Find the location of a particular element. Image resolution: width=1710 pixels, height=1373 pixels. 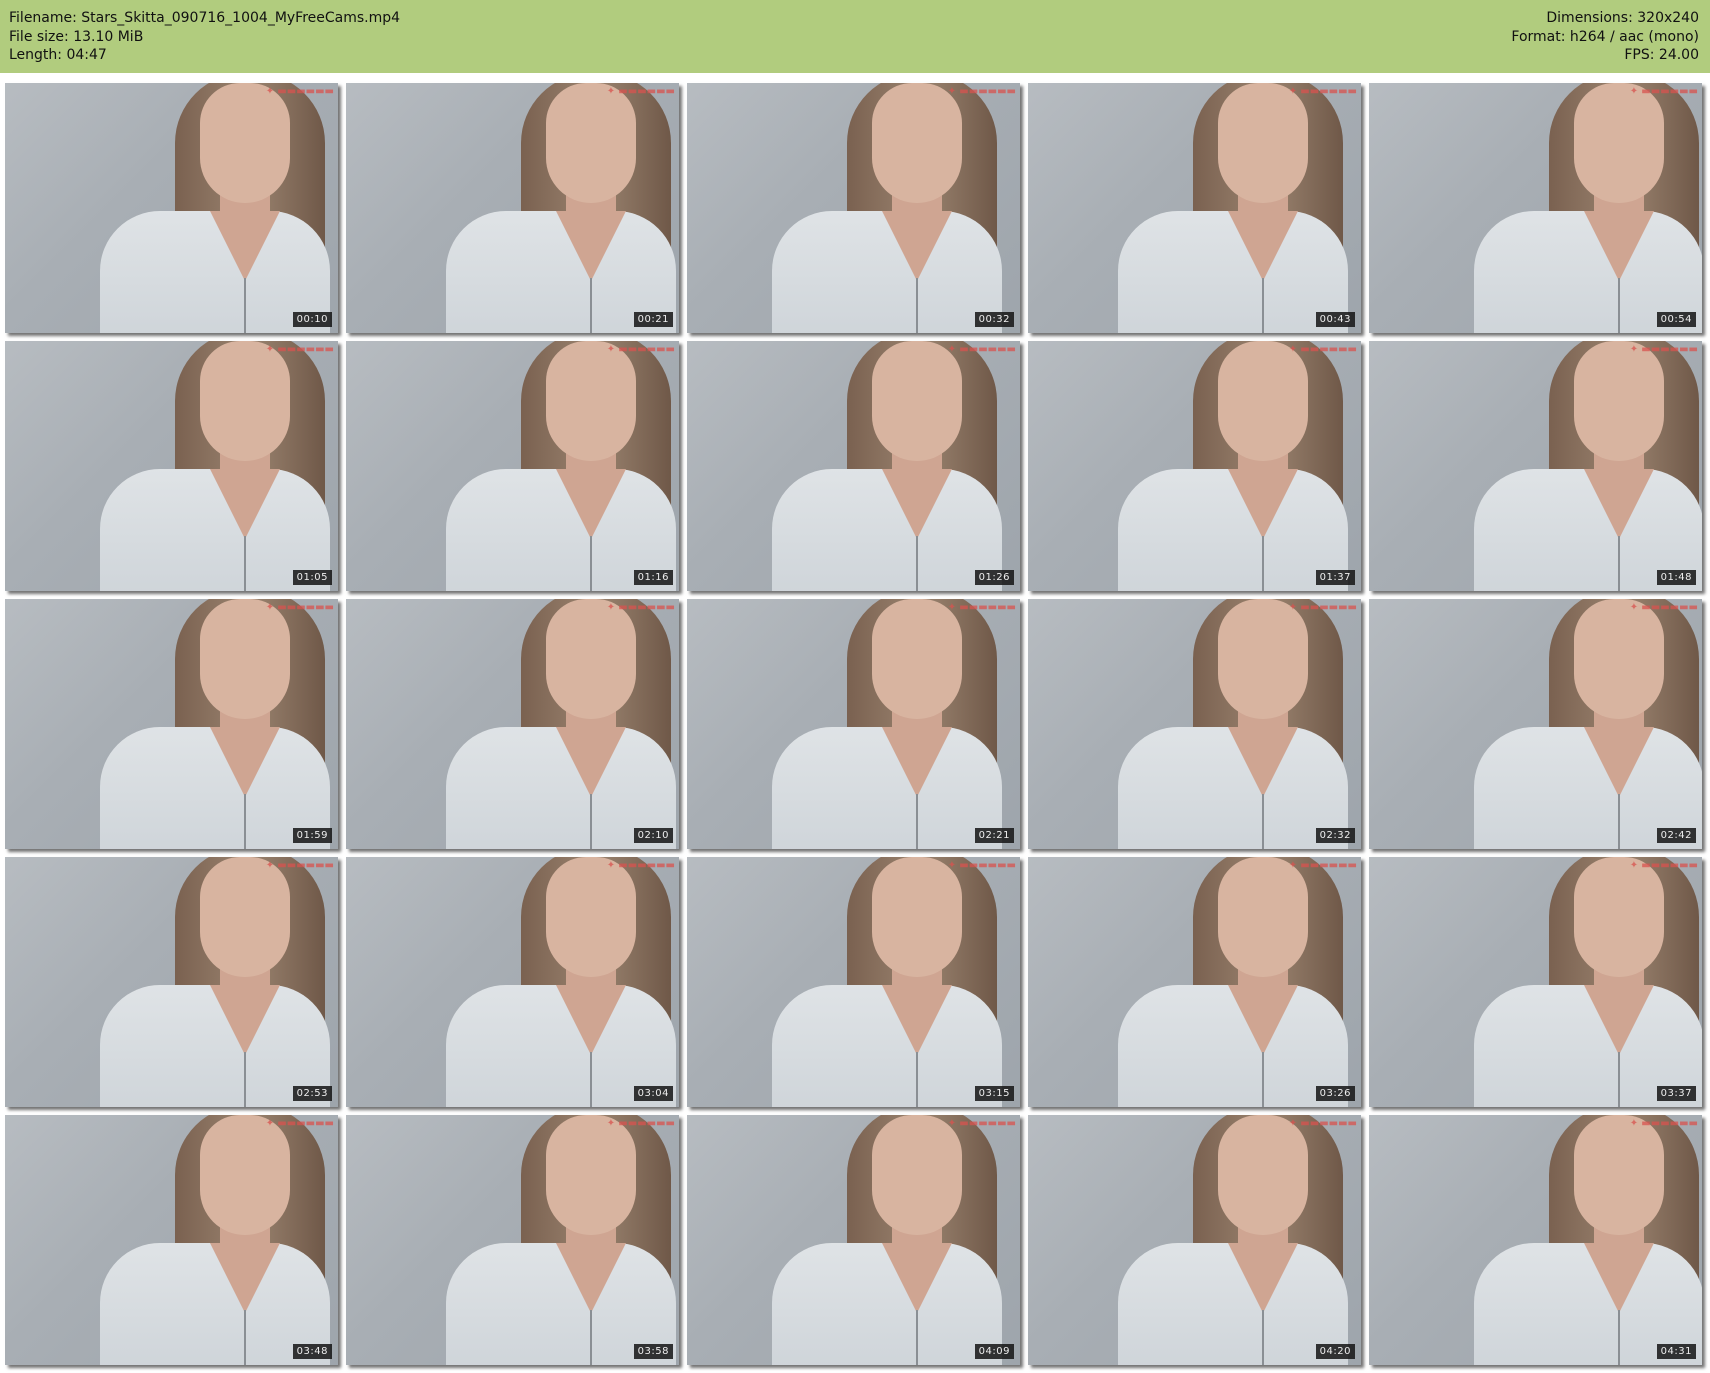

timestamp-label: 01:37 is located at coordinates (1335, 577).